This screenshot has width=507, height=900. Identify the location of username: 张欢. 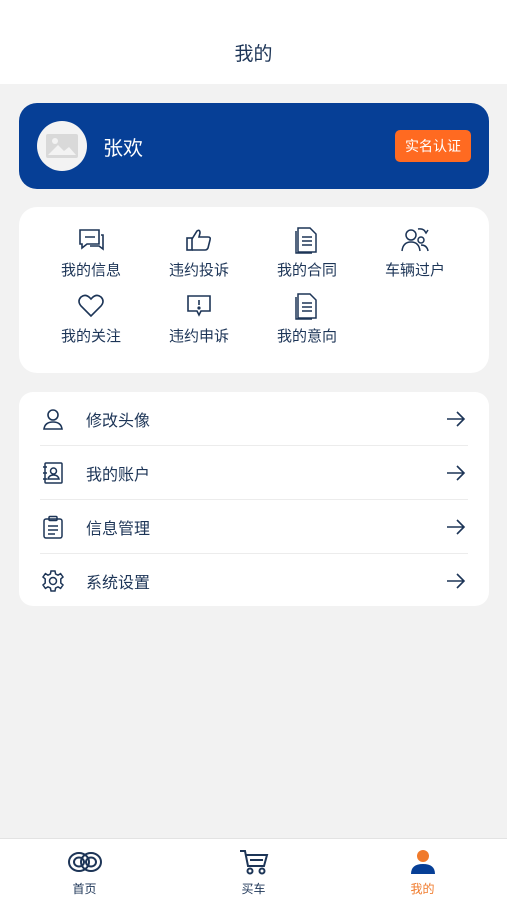
(123, 147).